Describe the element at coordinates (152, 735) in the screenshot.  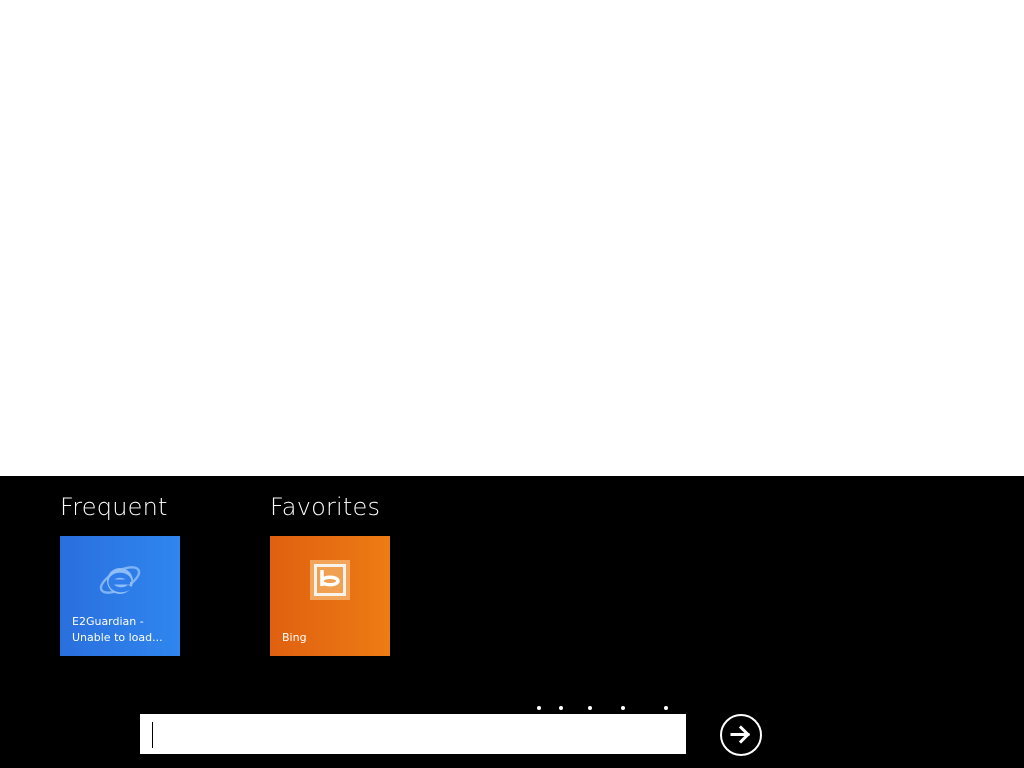
I see `text-caret` at that location.